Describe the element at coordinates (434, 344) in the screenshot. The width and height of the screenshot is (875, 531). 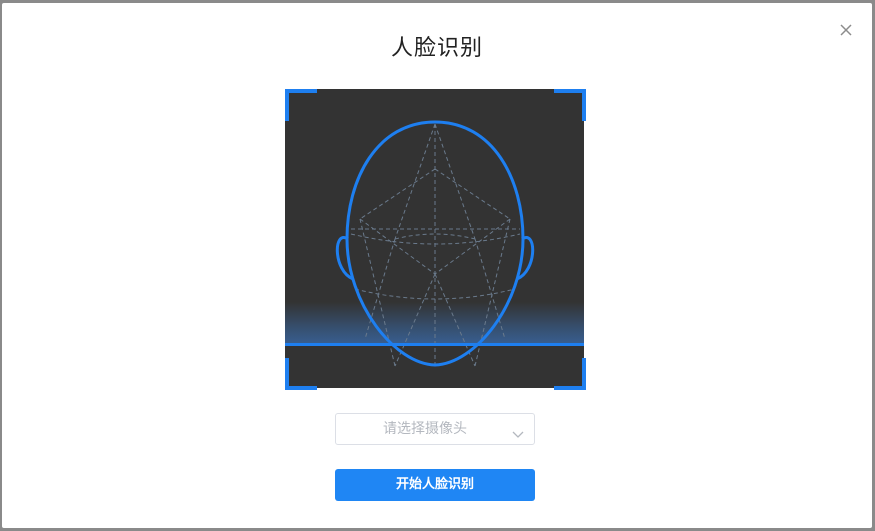
I see `scan-line` at that location.